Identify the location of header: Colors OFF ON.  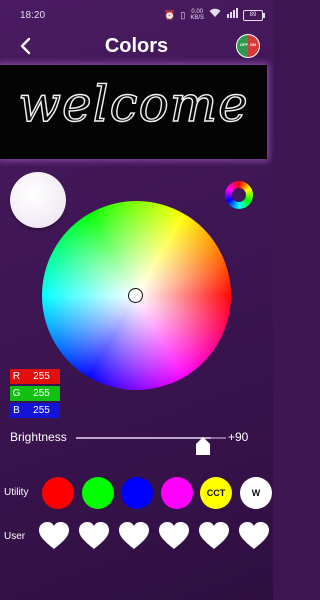
(136, 46).